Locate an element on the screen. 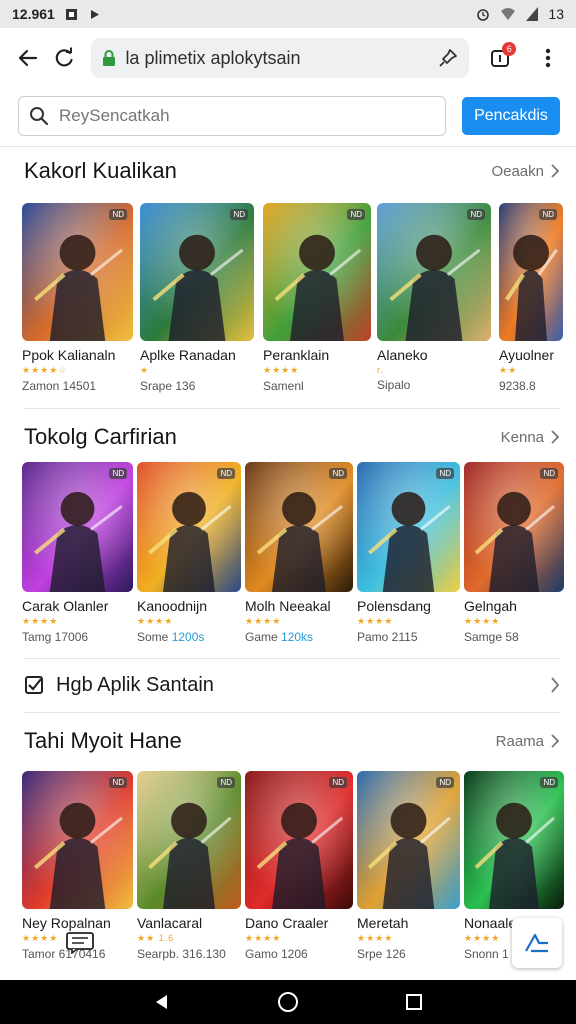  app-card: ND Molh Neeakal ★★★★ Game 120ks is located at coordinates (299, 553).